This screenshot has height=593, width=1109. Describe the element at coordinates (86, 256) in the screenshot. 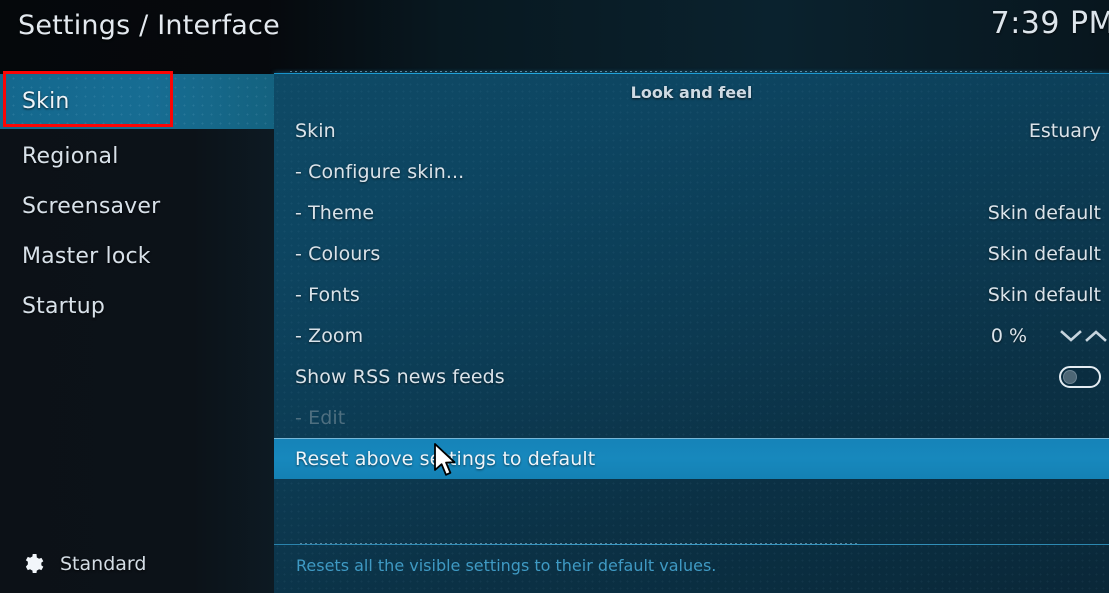

I see `sidebar-item-label: Master lock` at that location.